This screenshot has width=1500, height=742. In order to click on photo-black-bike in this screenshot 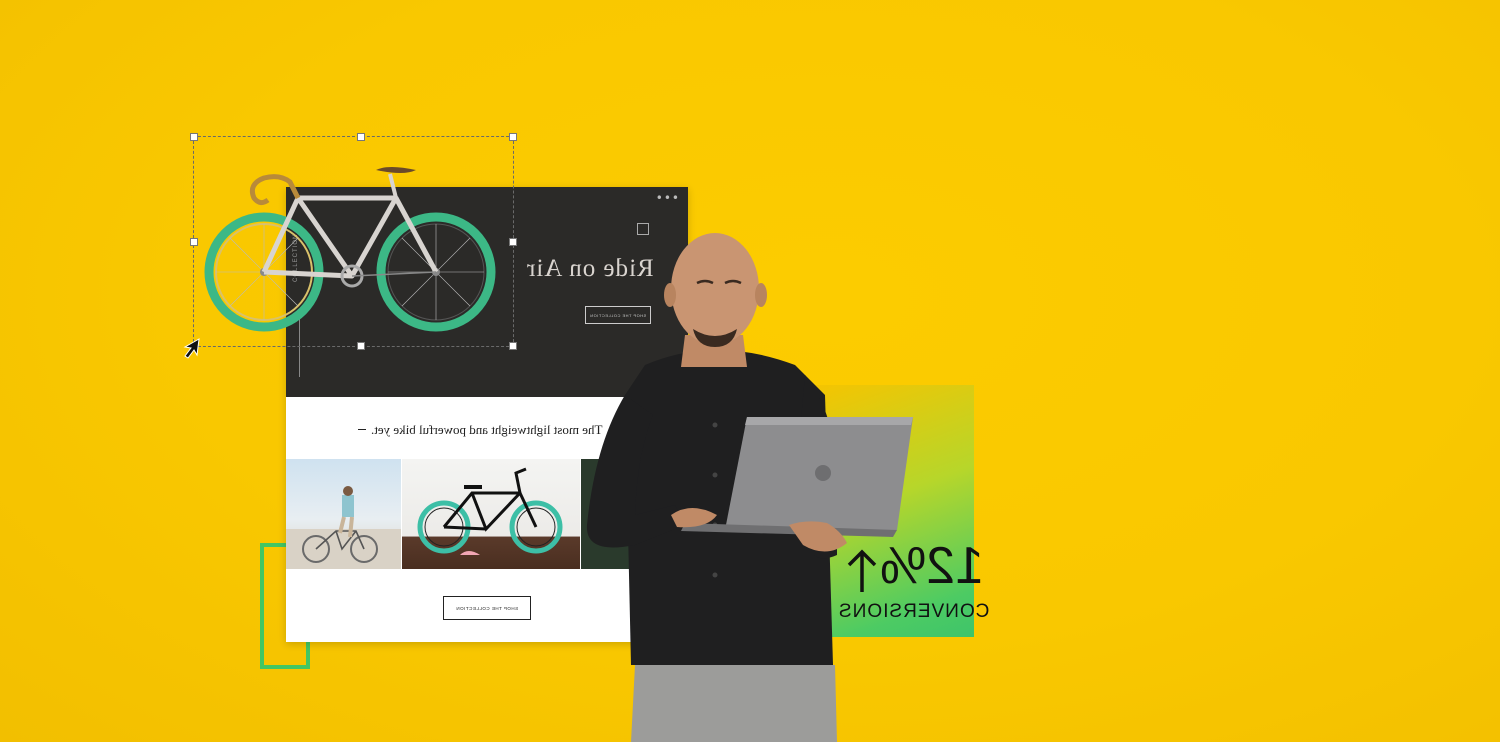, I will do `click(491, 514)`.